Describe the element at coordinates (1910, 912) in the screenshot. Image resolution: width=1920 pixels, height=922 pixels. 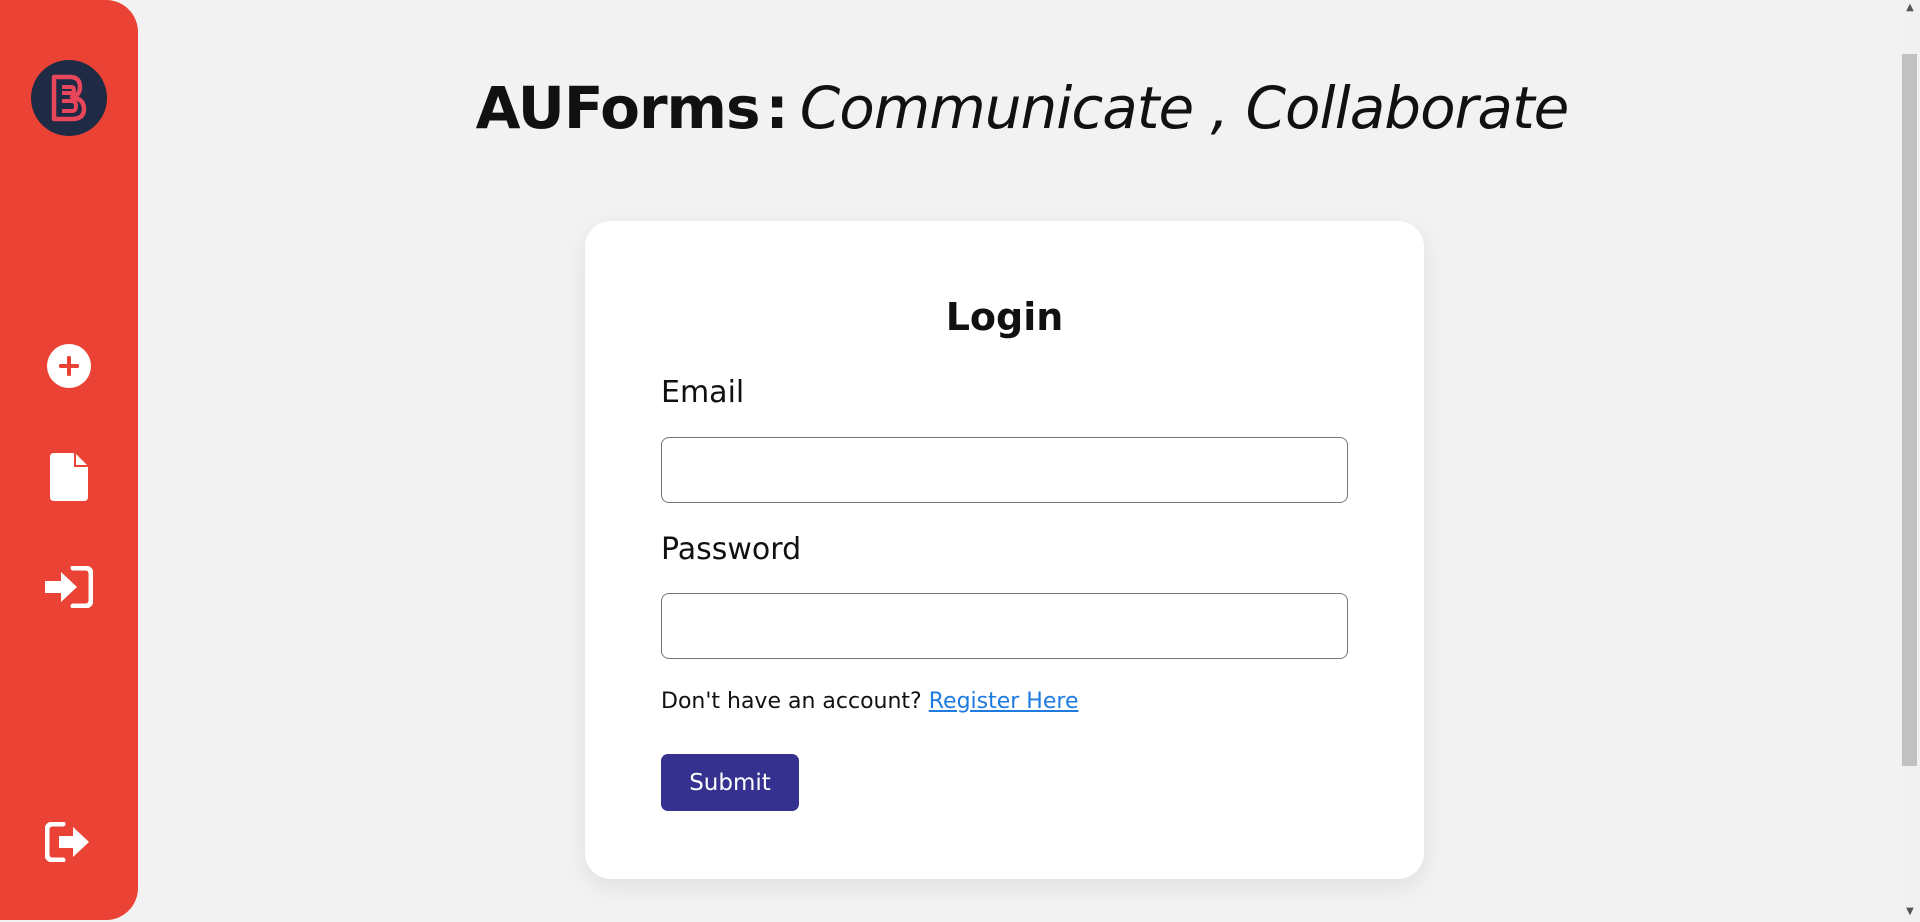
I see `scroll-down-icon: ▼` at that location.